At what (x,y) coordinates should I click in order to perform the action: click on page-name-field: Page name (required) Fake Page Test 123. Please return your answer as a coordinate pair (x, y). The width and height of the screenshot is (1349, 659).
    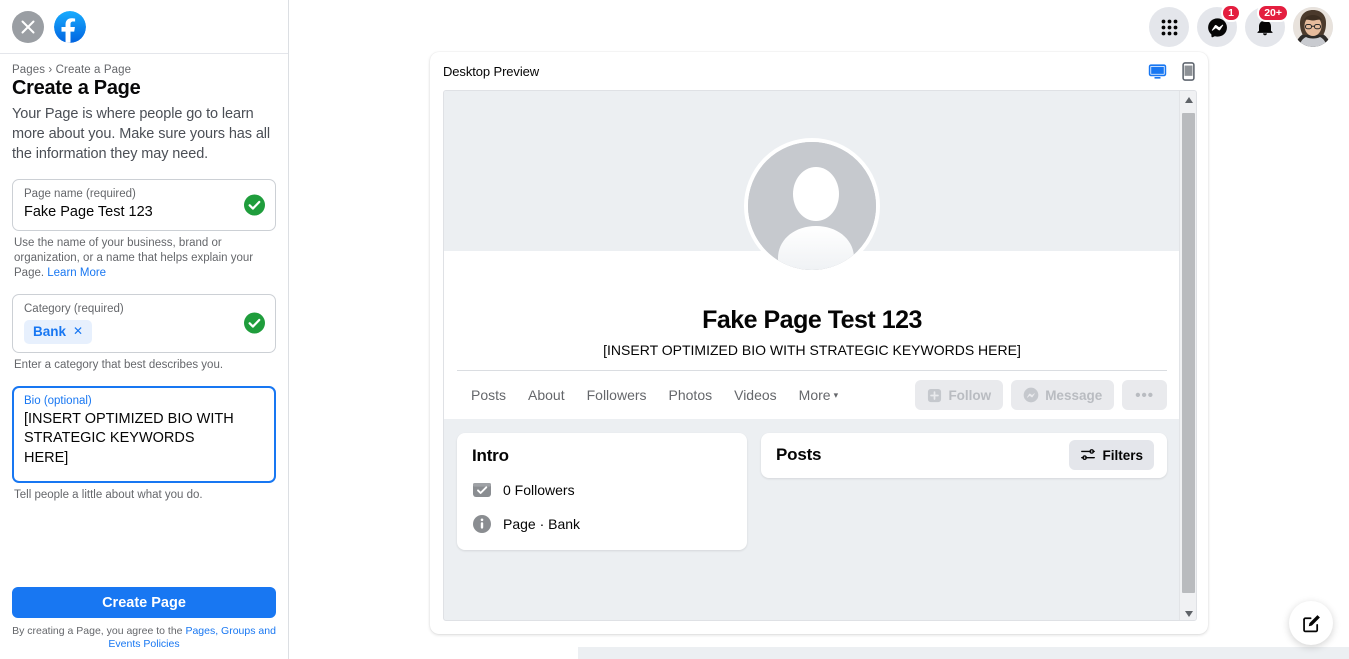
    Looking at the image, I should click on (144, 204).